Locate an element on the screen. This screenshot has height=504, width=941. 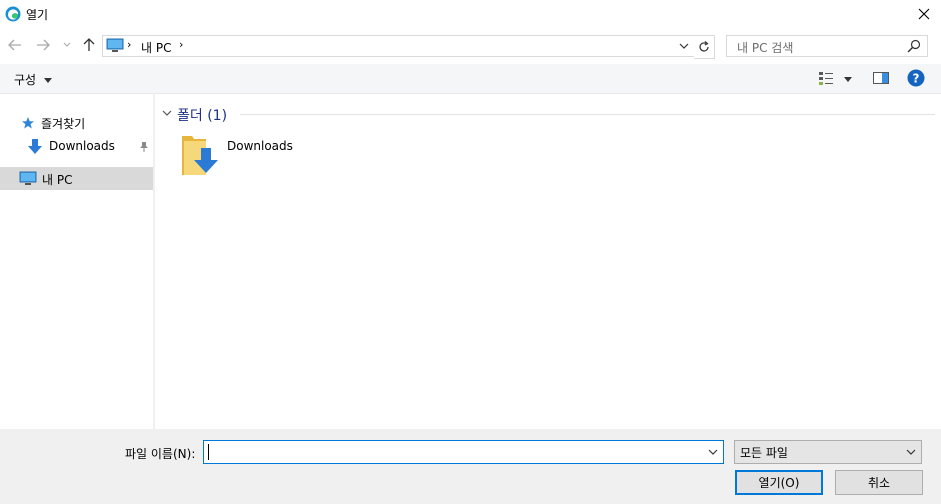
preview-pane-button is located at coordinates (881, 79).